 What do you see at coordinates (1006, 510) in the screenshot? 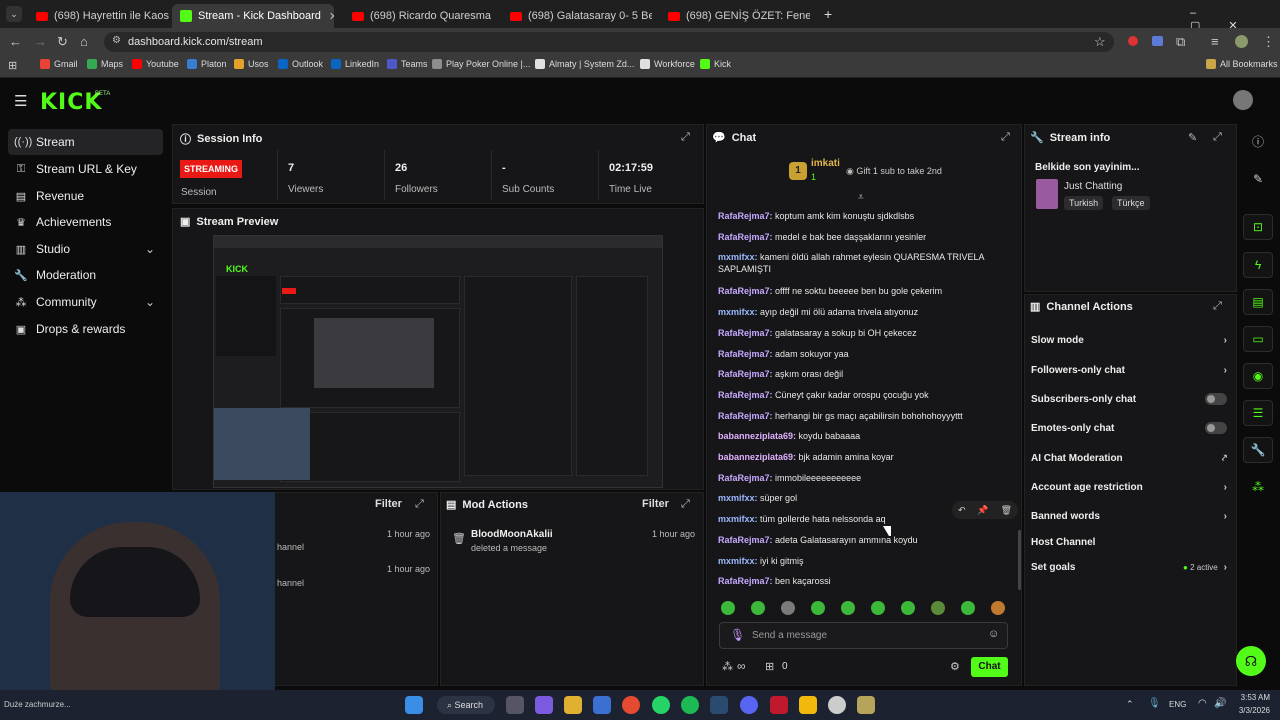
I see `delete-icon: 🗑` at bounding box center [1006, 510].